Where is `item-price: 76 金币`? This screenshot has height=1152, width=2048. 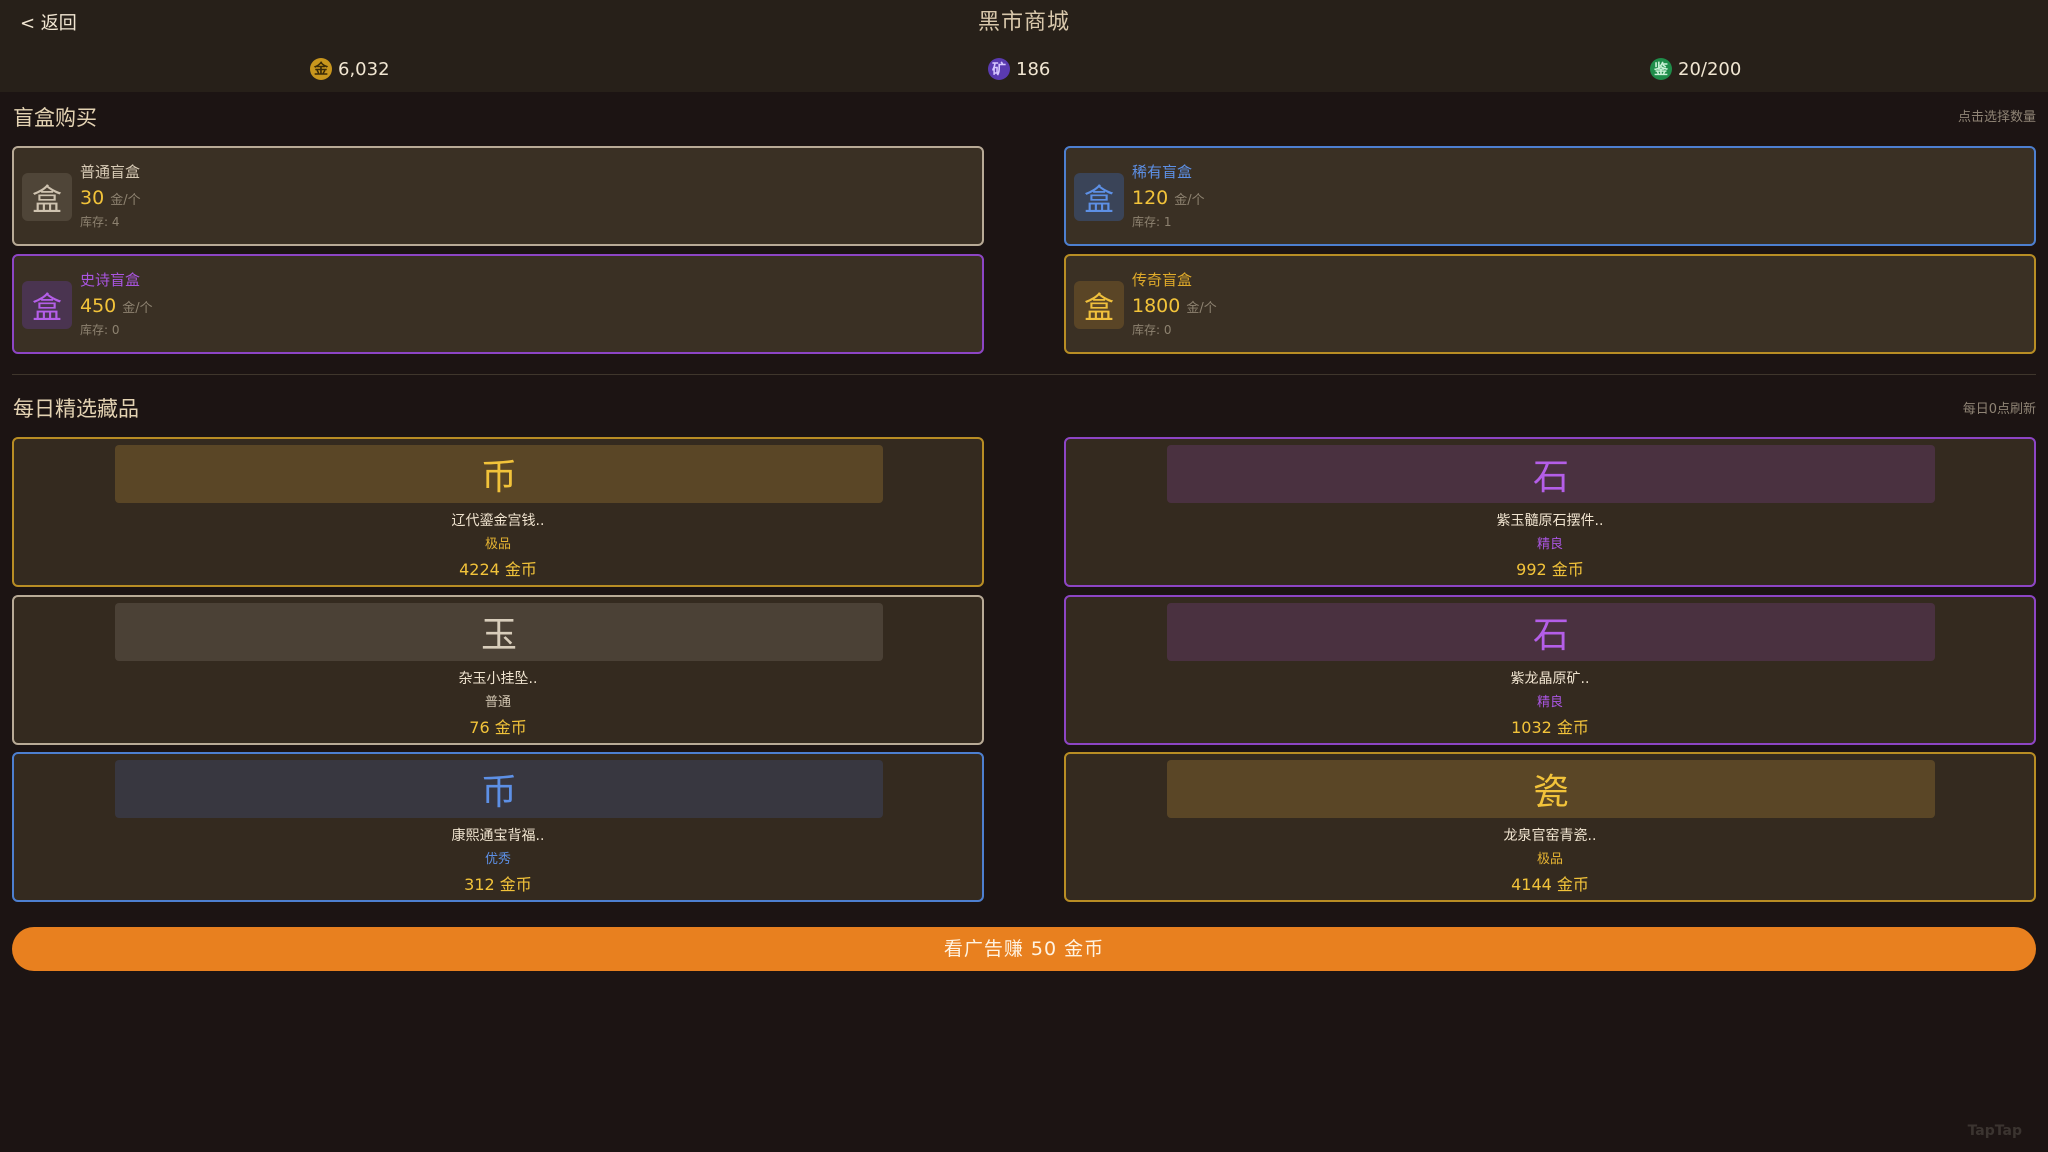 item-price: 76 金币 is located at coordinates (498, 727).